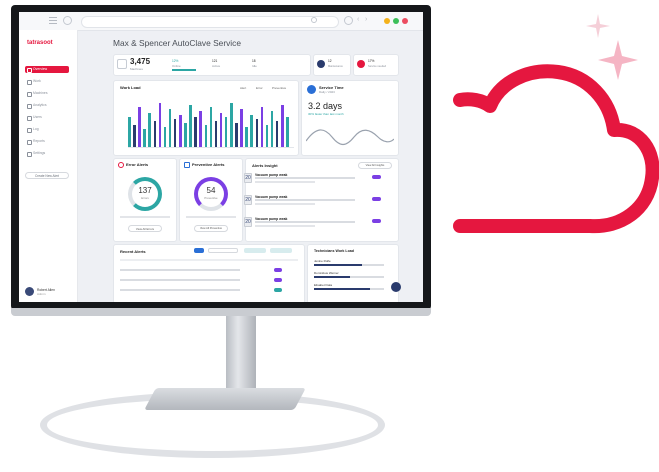  I want to click on preventive-label: Preventive, so click(211, 198).